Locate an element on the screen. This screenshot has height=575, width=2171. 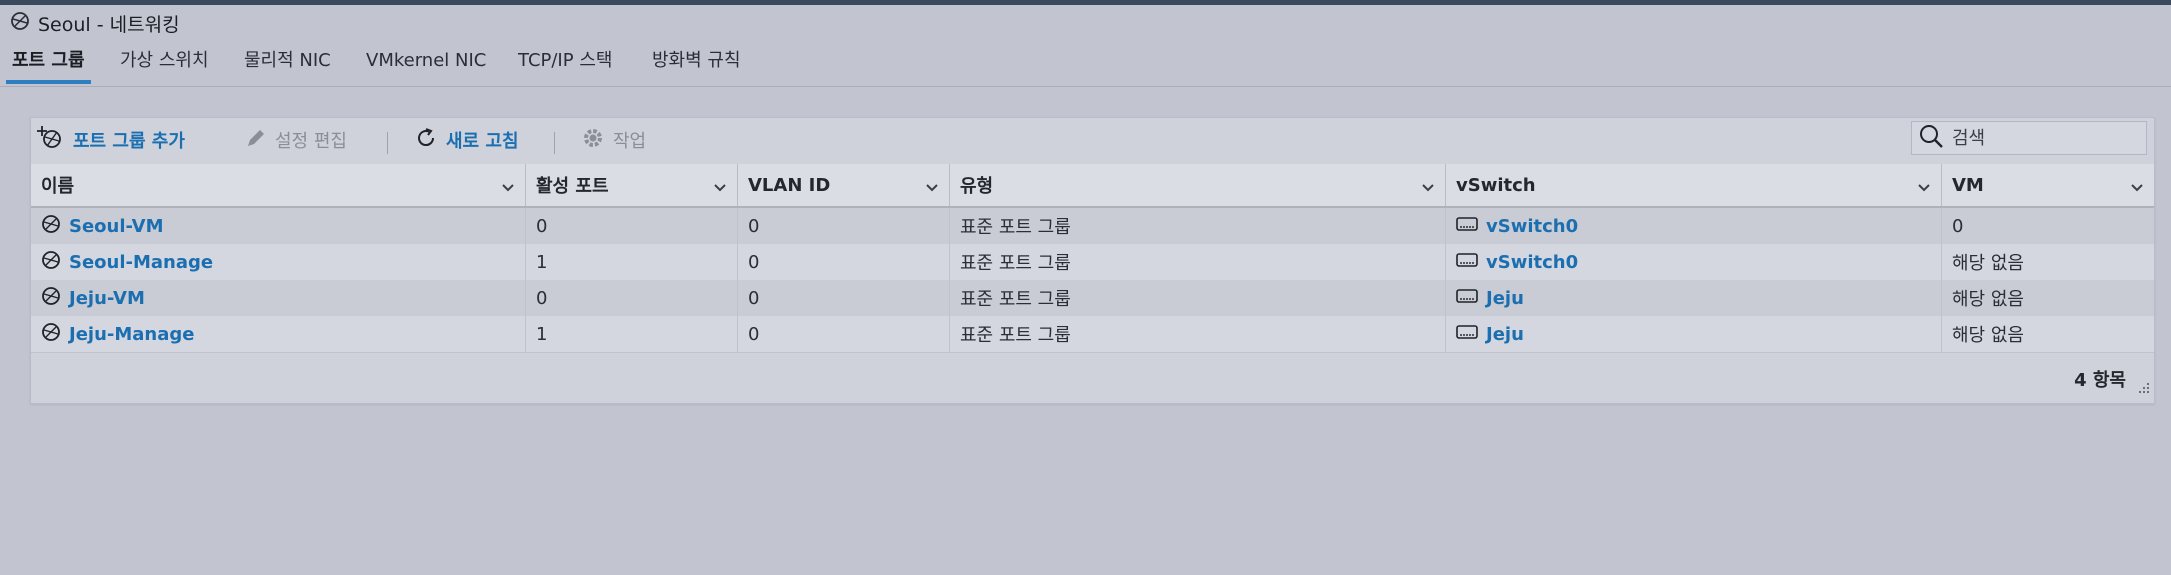
gear-icon is located at coordinates (593, 140).